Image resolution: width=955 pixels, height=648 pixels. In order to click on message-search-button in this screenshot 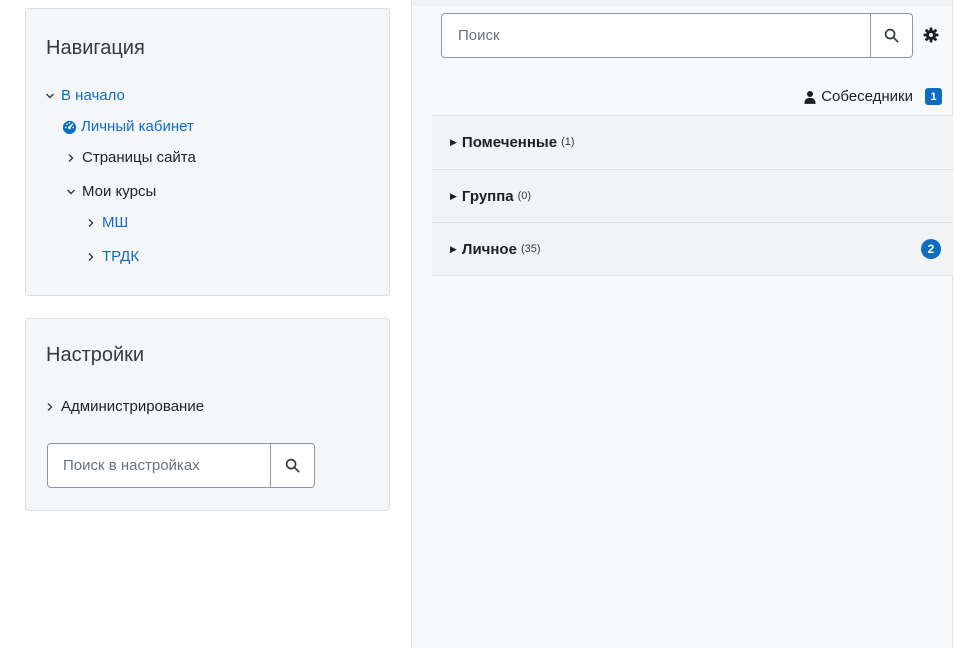, I will do `click(891, 35)`.